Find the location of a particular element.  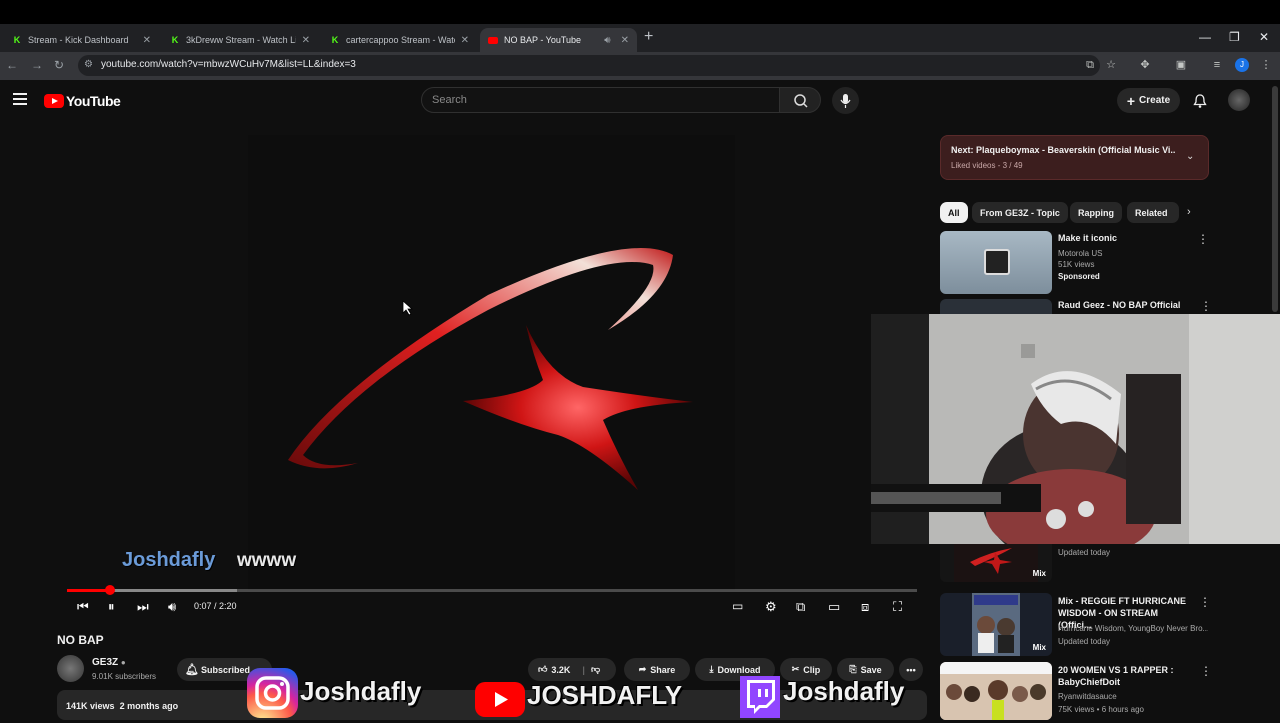

share-label: Share is located at coordinates (663, 669).